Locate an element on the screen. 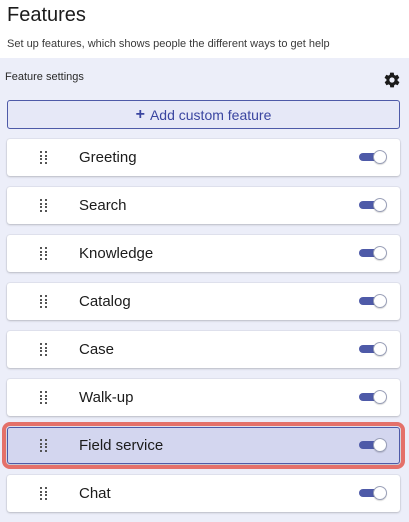  feature-row-knowledge: Knowledge is located at coordinates (203, 253).